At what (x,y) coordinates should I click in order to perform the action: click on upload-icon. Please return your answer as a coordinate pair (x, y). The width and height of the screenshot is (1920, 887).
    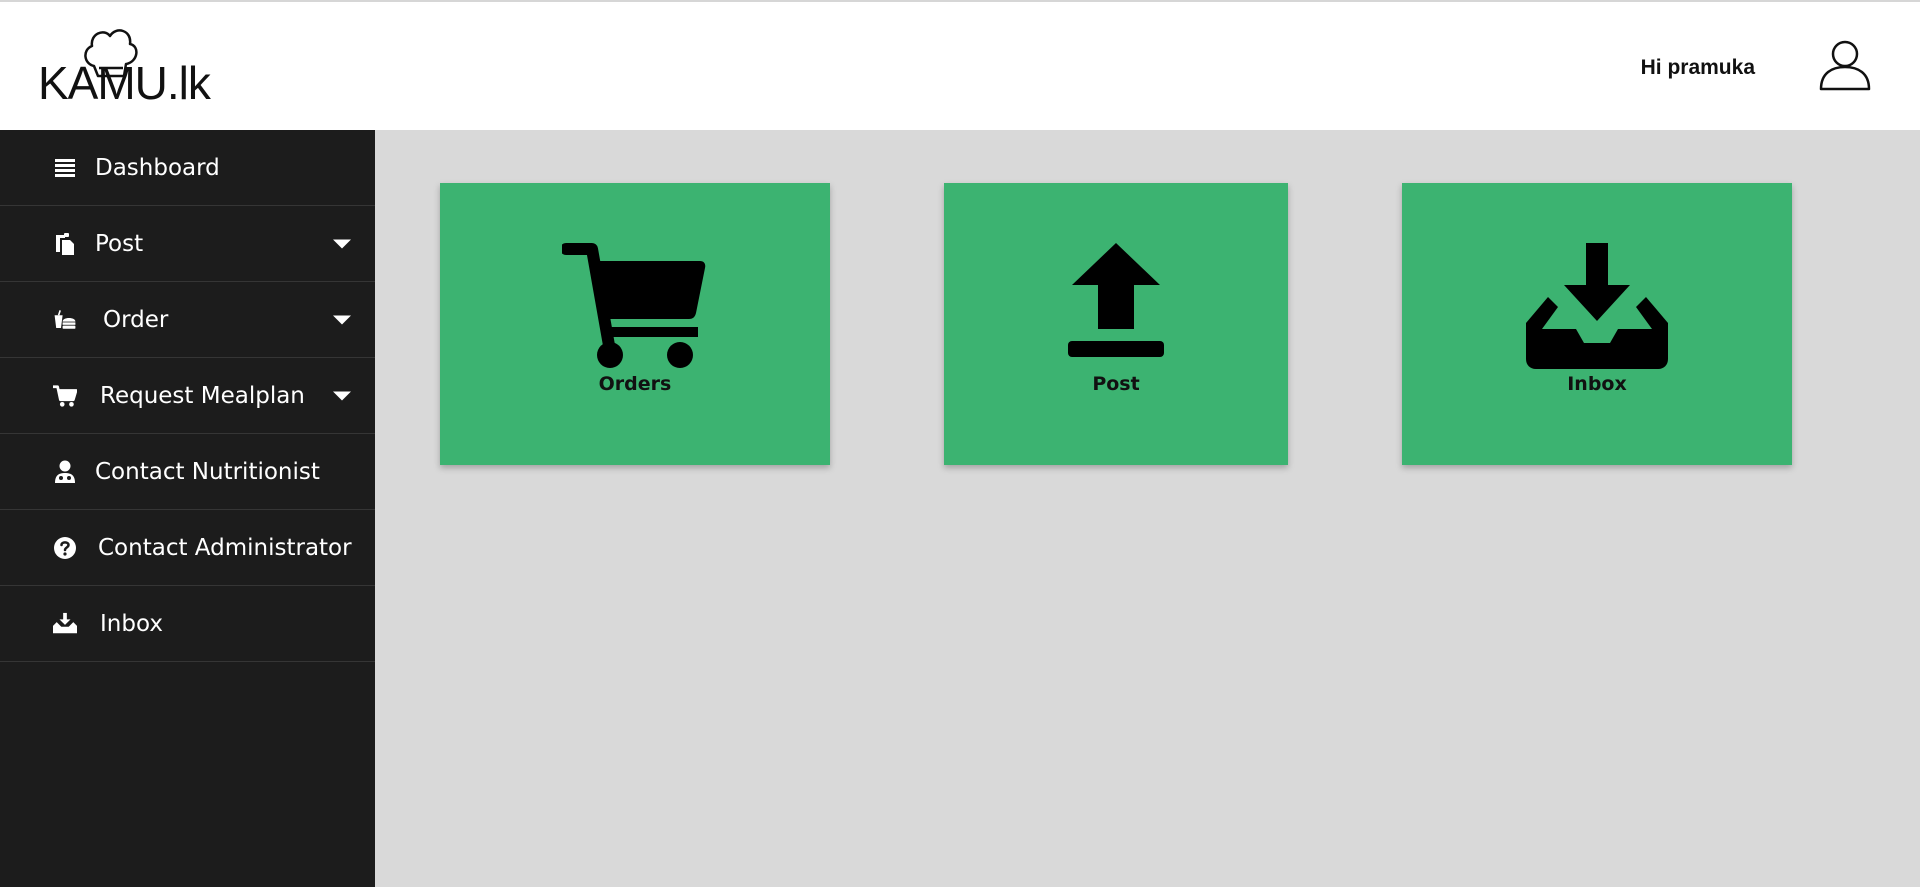
    Looking at the image, I should click on (1116, 300).